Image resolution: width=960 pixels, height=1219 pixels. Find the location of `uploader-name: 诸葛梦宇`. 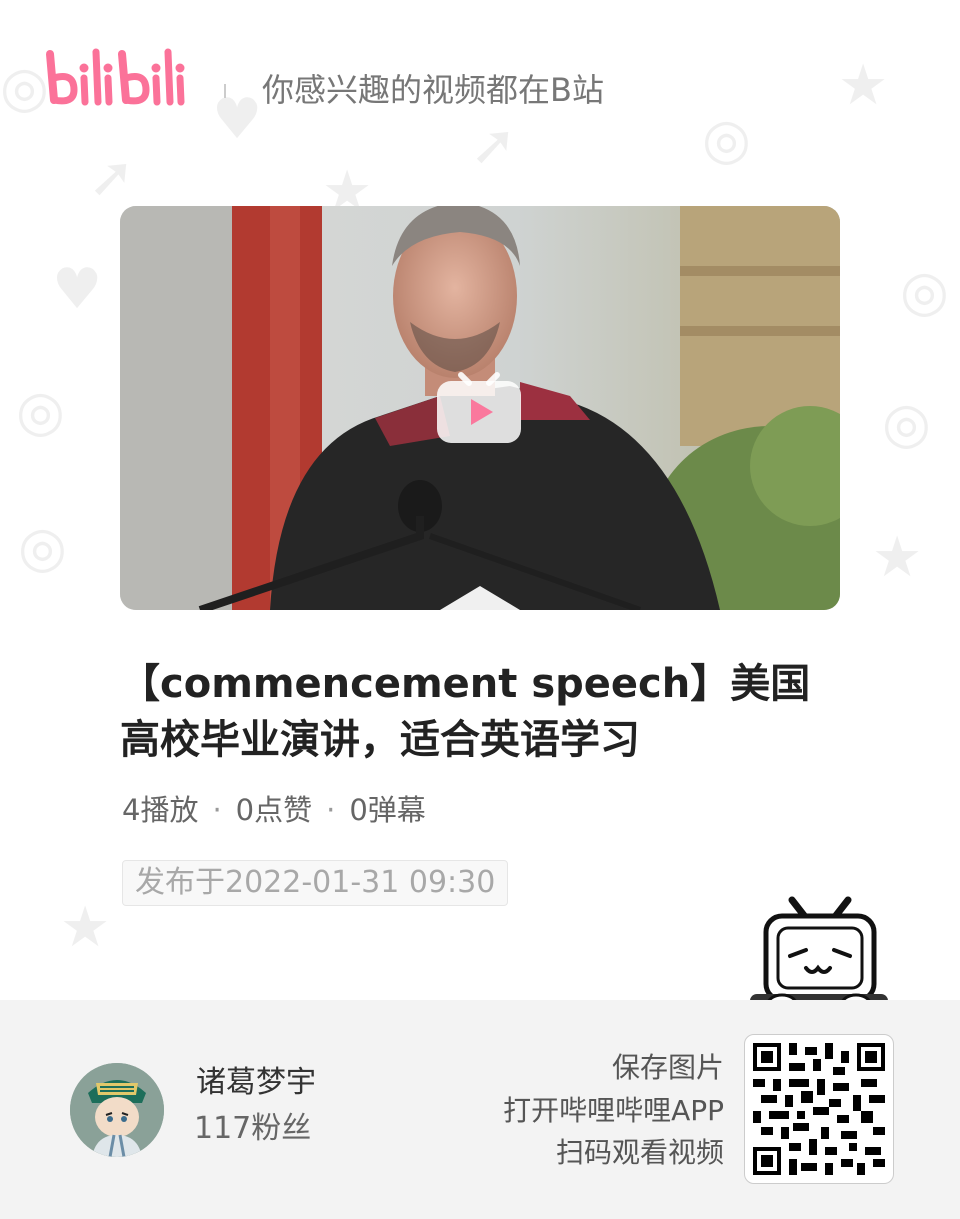

uploader-name: 诸葛梦宇 is located at coordinates (256, 1083).